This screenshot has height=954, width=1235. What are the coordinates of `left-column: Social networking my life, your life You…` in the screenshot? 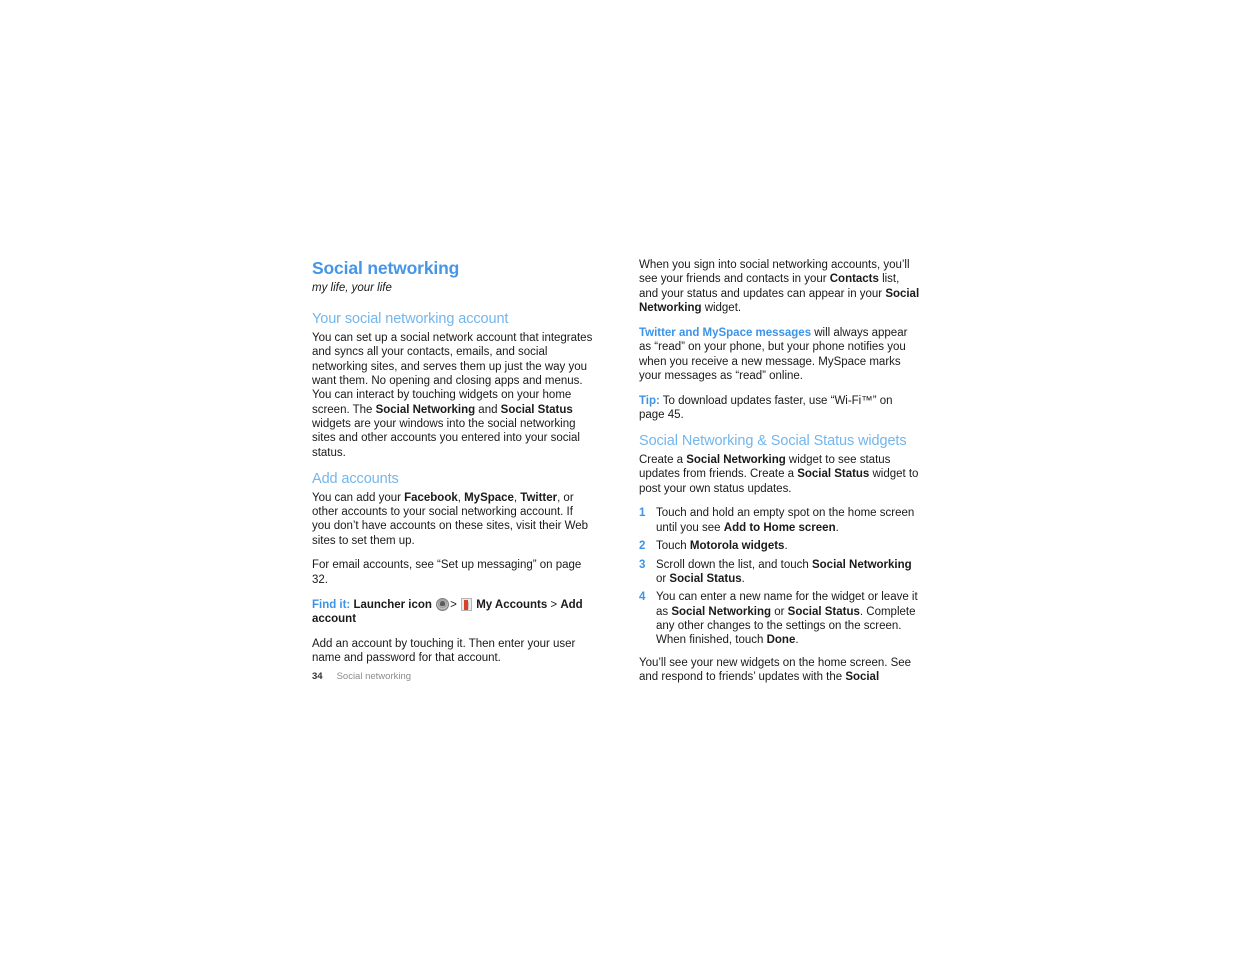 It's located at (452, 467).